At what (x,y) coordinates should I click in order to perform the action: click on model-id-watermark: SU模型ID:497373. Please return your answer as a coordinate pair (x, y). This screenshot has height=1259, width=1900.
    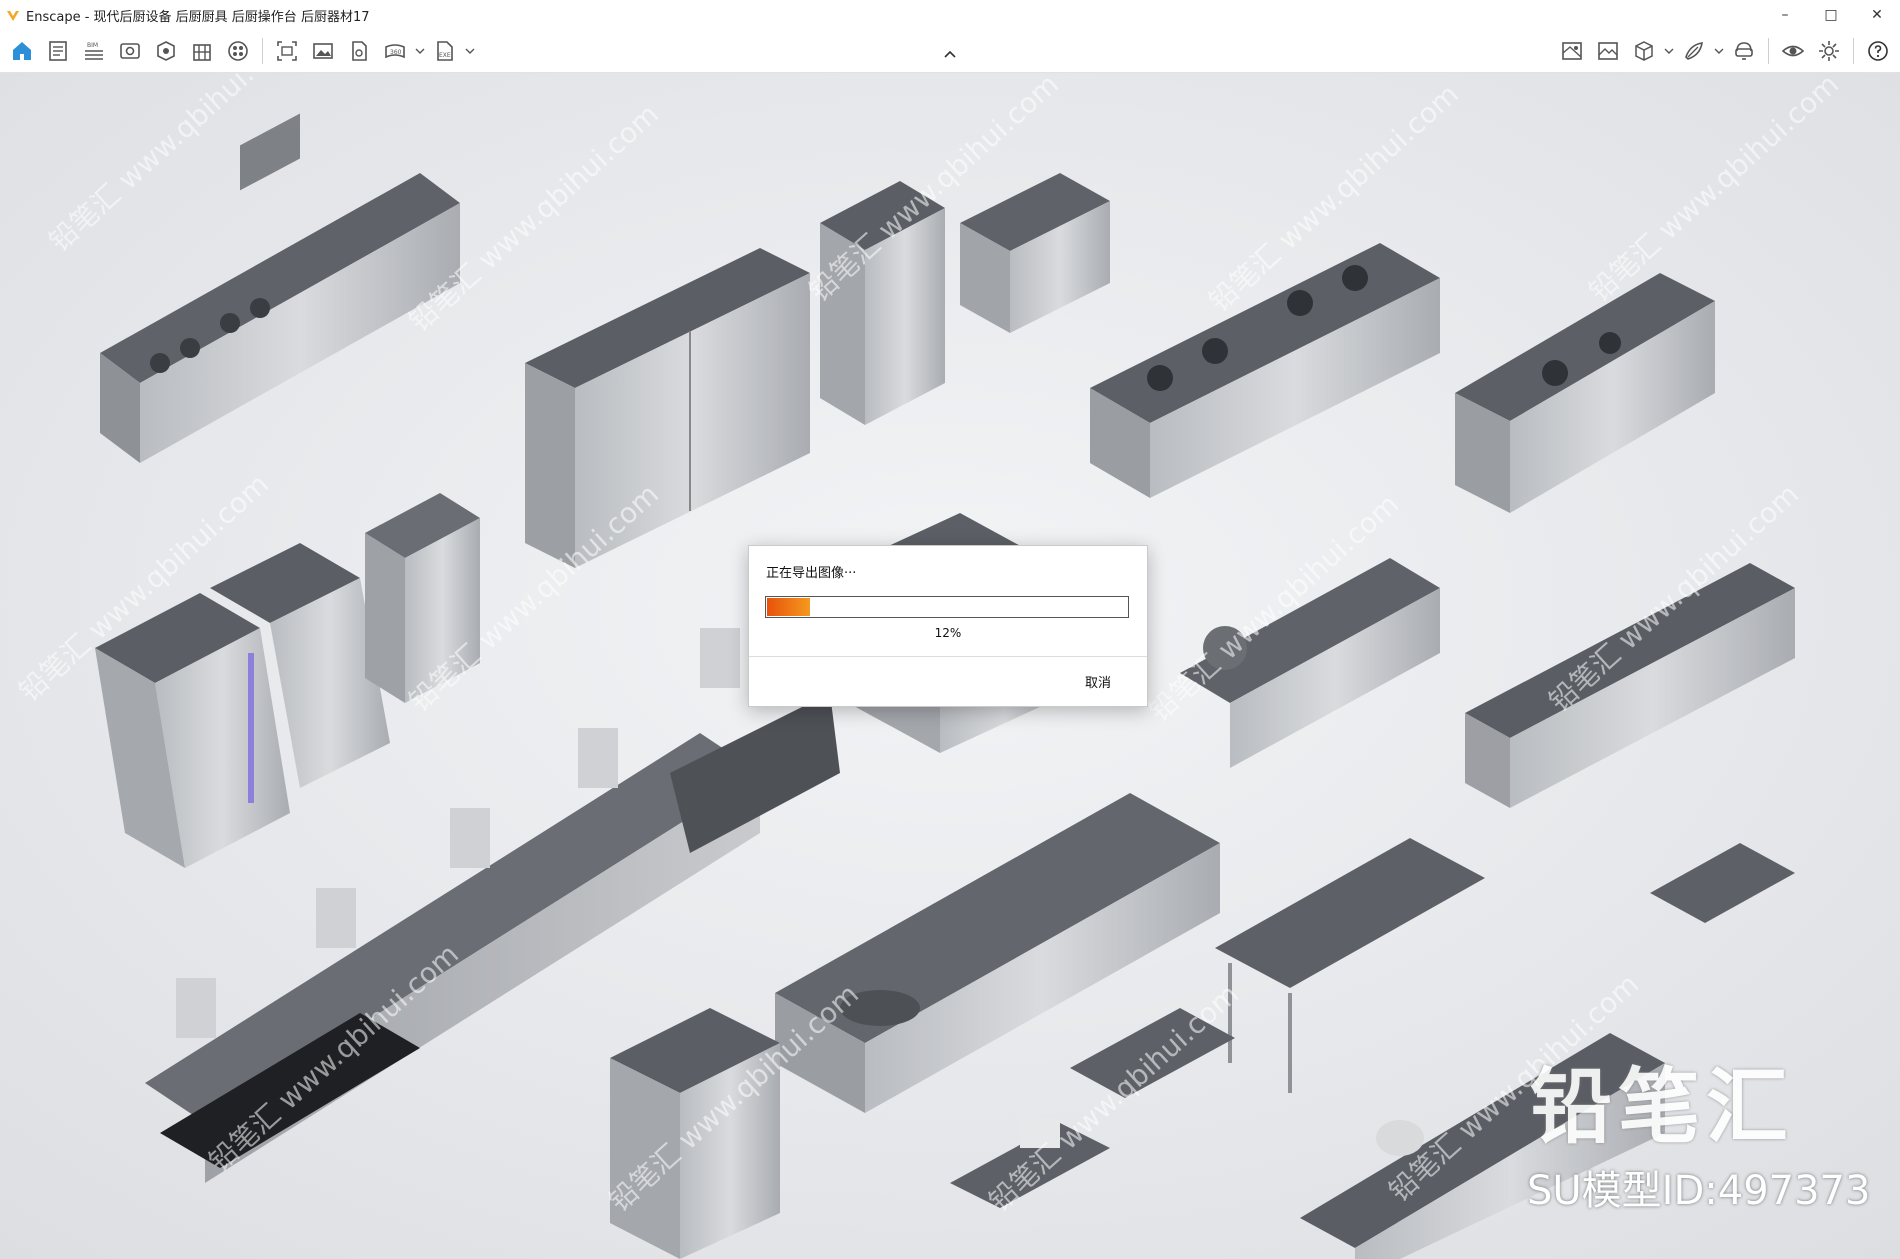
    Looking at the image, I should click on (1699, 1191).